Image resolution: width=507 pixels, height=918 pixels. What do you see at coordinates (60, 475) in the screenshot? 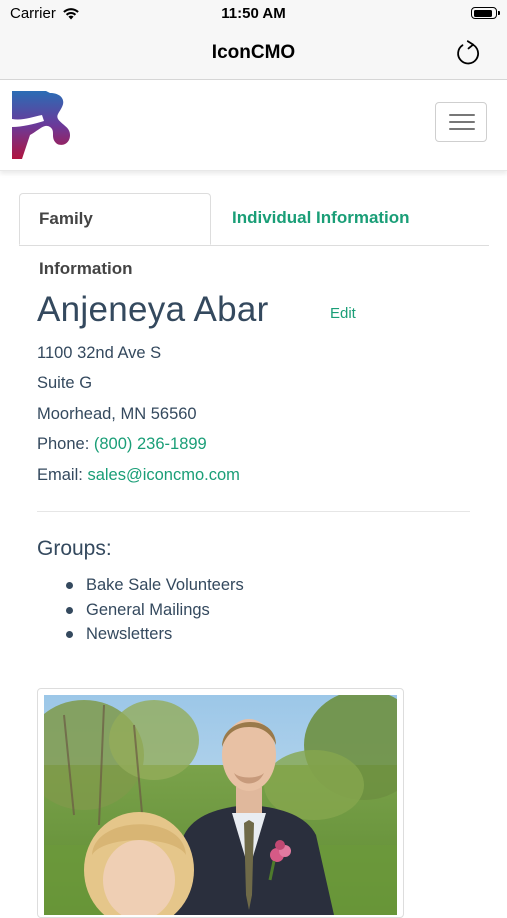
I see `email-label: Email:` at bounding box center [60, 475].